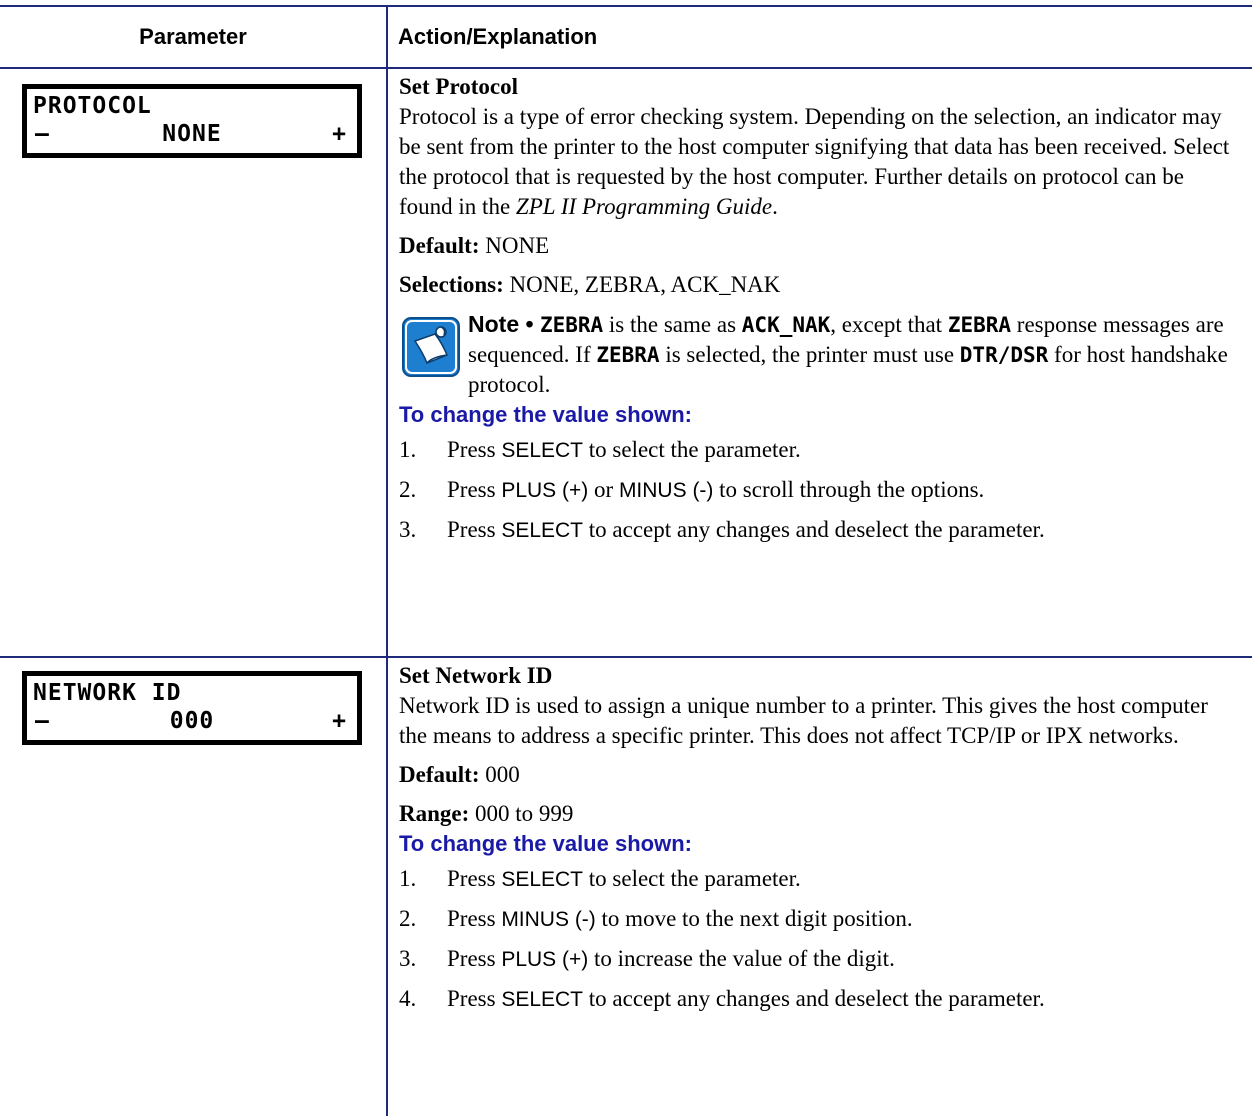 The width and height of the screenshot is (1254, 1116). I want to click on lcd-line1: PROTOCOL, so click(92, 106).